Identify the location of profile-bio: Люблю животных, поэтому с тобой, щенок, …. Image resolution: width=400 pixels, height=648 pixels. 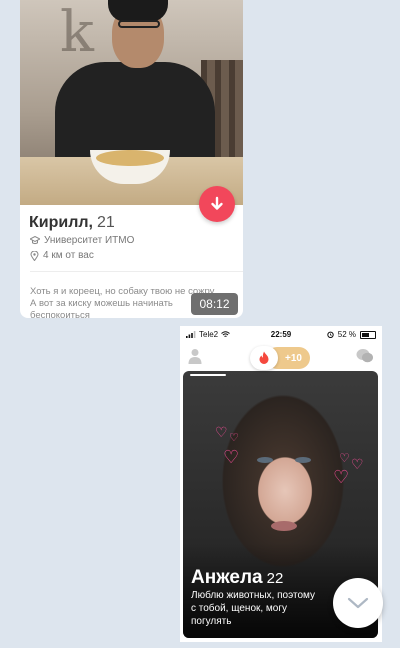
(266, 608).